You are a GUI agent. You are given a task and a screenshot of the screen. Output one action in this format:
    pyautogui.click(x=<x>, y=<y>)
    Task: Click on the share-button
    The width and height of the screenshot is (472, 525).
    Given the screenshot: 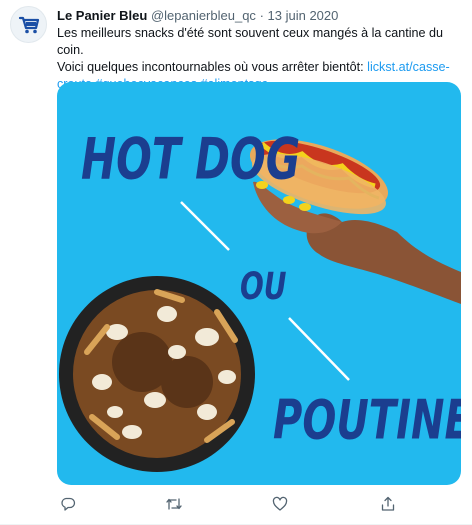 What is the action you would take?
    pyautogui.click(x=388, y=504)
    